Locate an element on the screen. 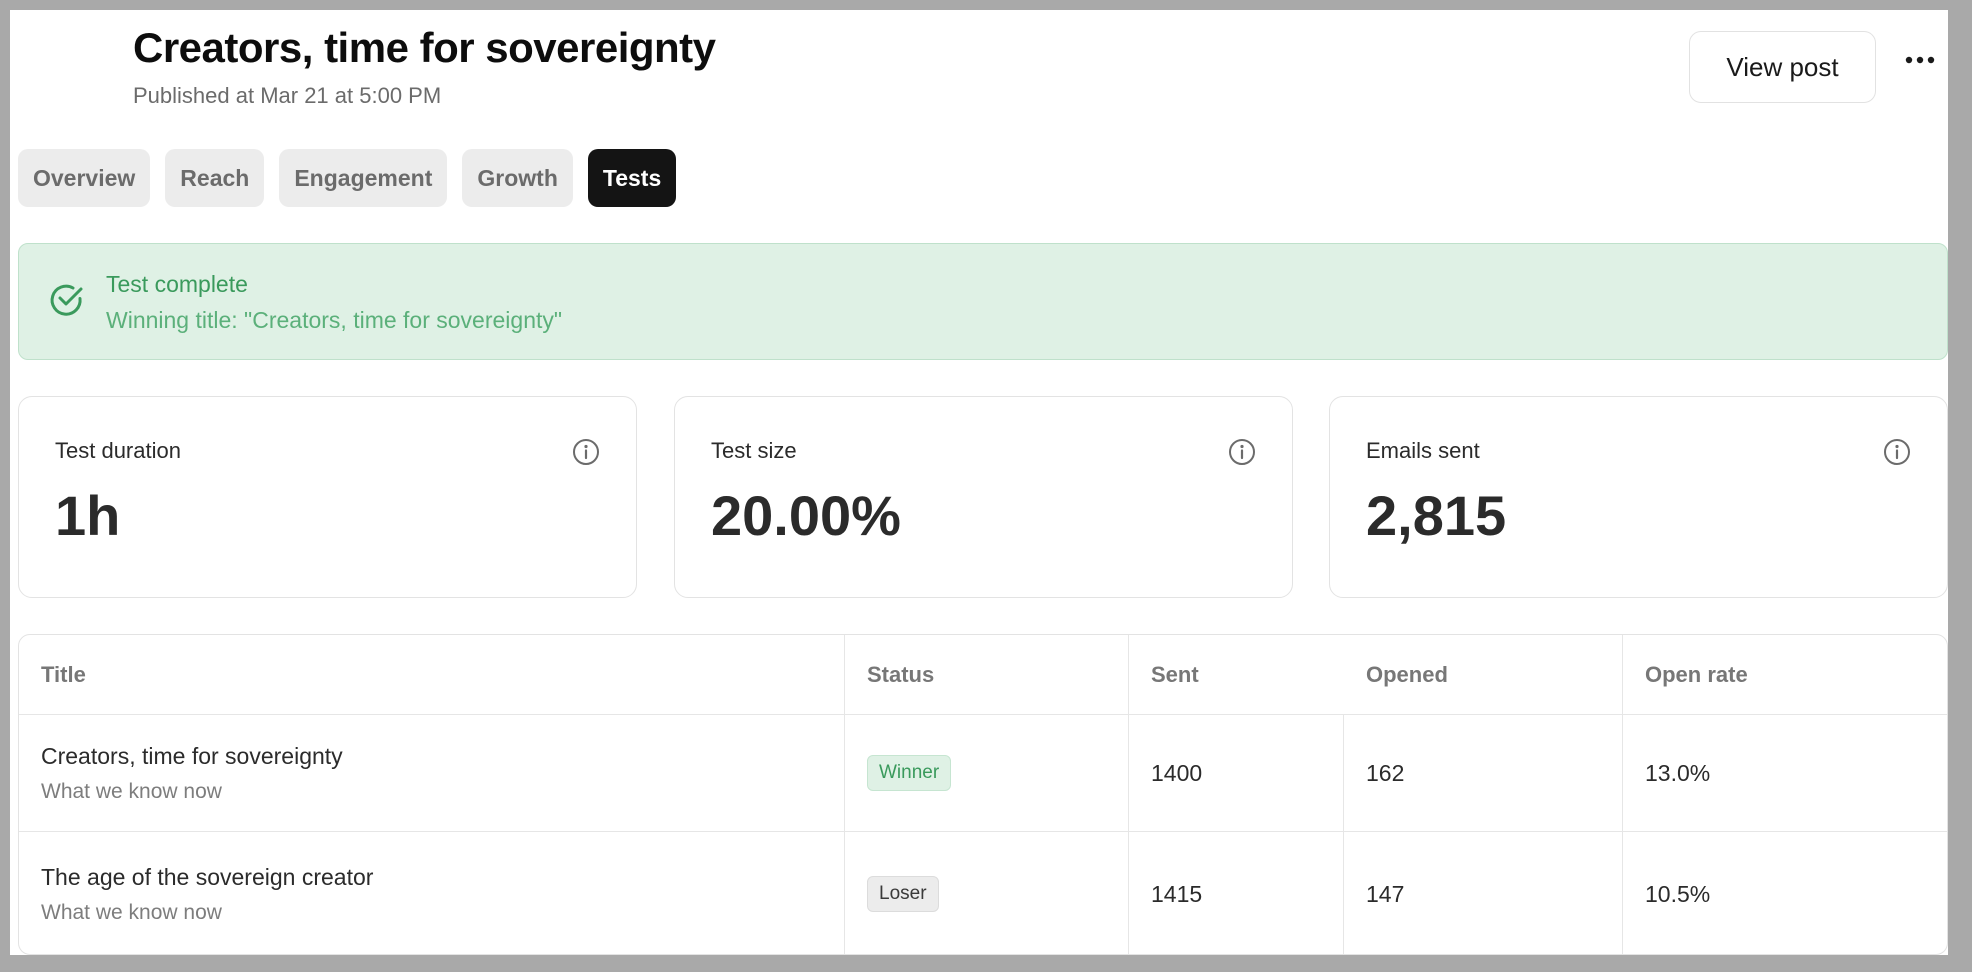 This screenshot has width=1972, height=972. open-rate-cell: 13.0% is located at coordinates (1784, 773).